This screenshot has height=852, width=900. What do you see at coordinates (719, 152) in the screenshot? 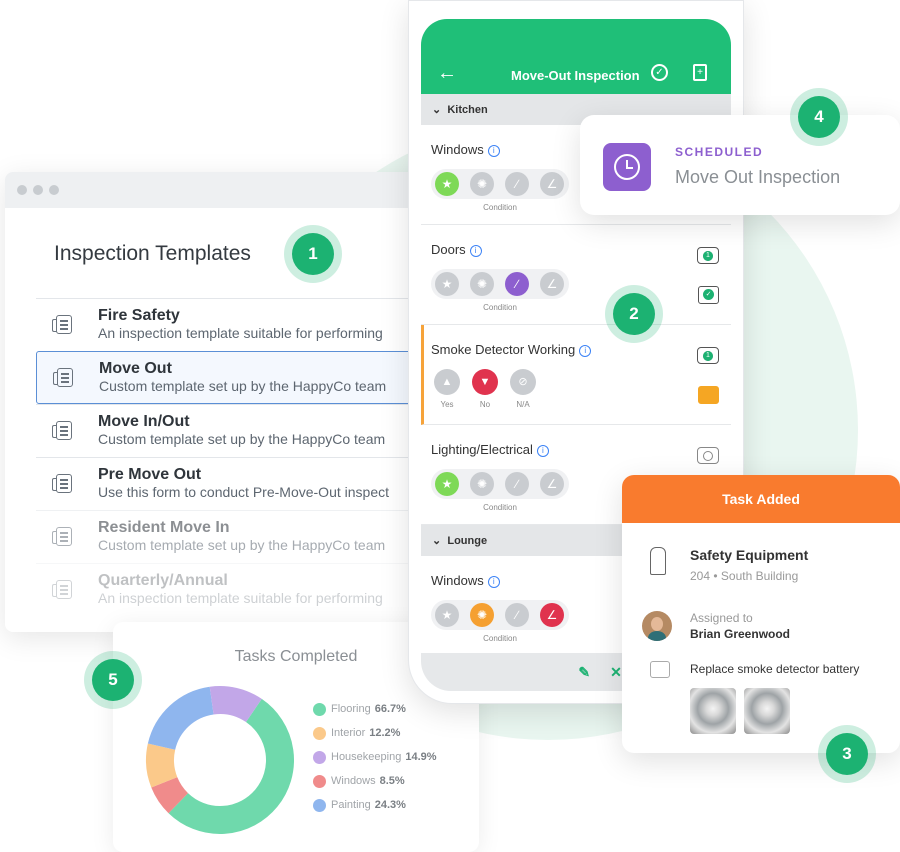
I see `status-tag: SCHEDULED` at bounding box center [719, 152].